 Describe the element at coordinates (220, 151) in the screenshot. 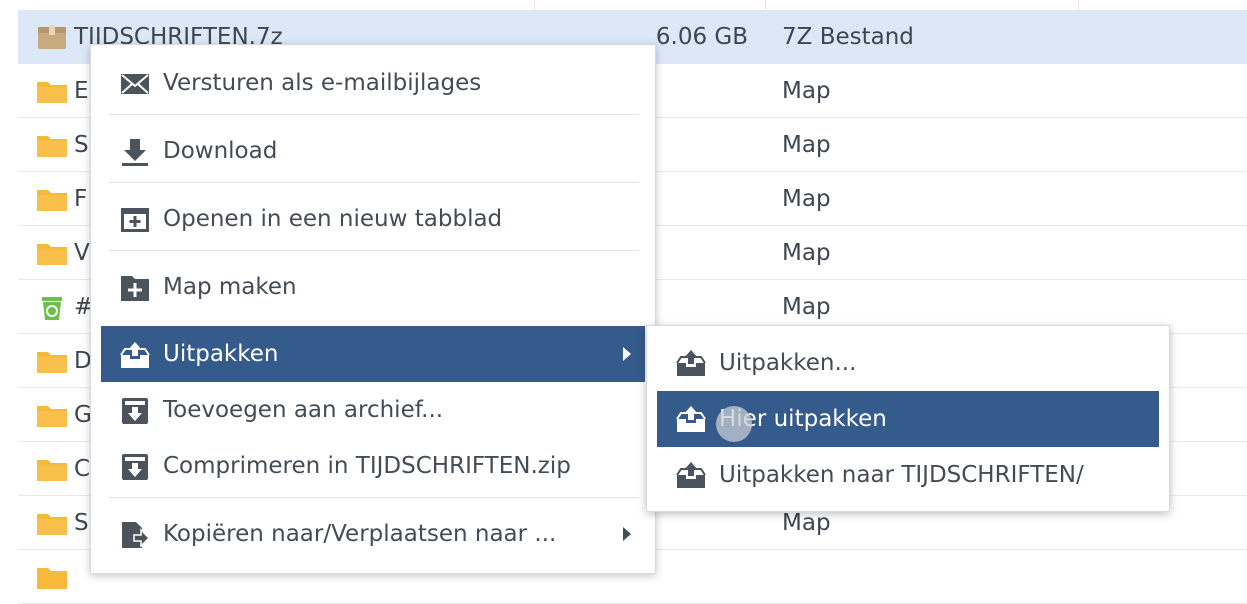

I see `menu-item-label: Download` at that location.